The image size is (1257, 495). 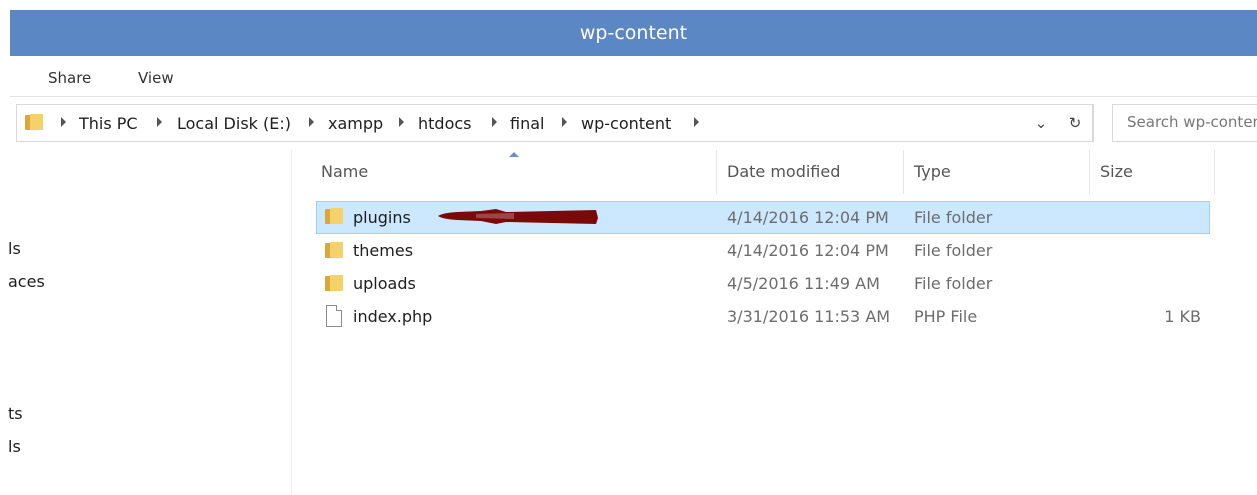 I want to click on column-header-date-modified: Date modified, so click(x=783, y=171).